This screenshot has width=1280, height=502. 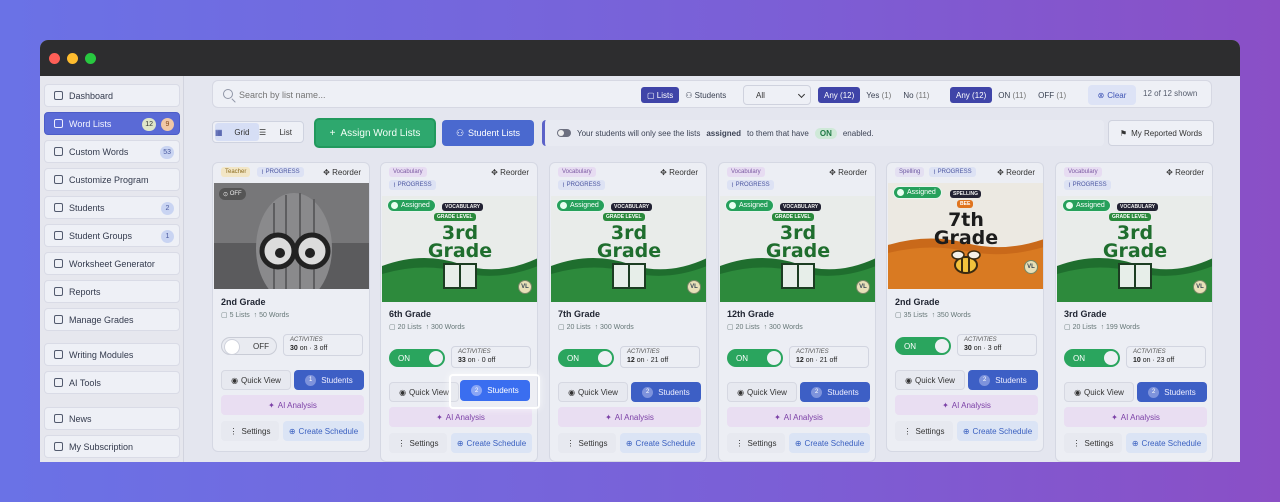 What do you see at coordinates (739, 443) in the screenshot?
I see `kebab-icon: ⋮` at bounding box center [739, 443].